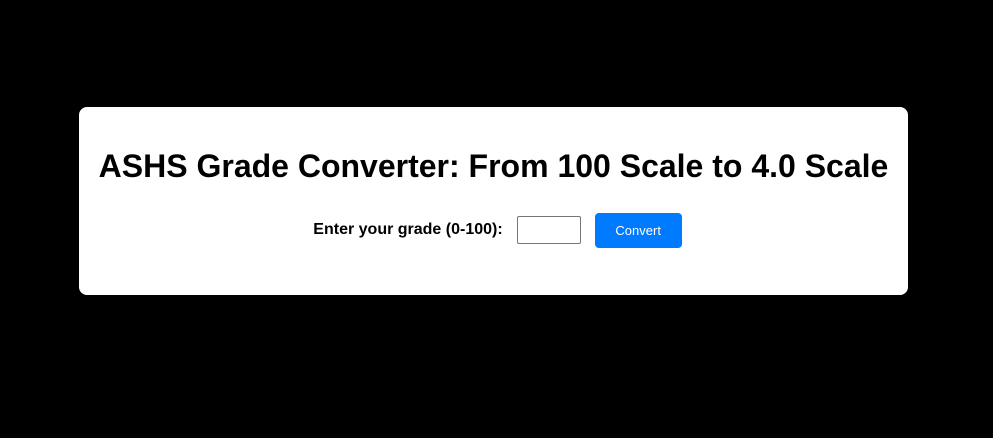 The width and height of the screenshot is (993, 438). What do you see at coordinates (638, 230) in the screenshot?
I see `convert-button: Convert` at bounding box center [638, 230].